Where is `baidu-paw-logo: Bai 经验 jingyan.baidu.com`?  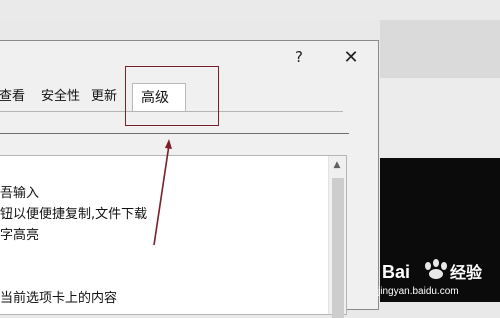
baidu-paw-logo: Bai 经验 jingyan.baidu.com is located at coordinates (430, 278).